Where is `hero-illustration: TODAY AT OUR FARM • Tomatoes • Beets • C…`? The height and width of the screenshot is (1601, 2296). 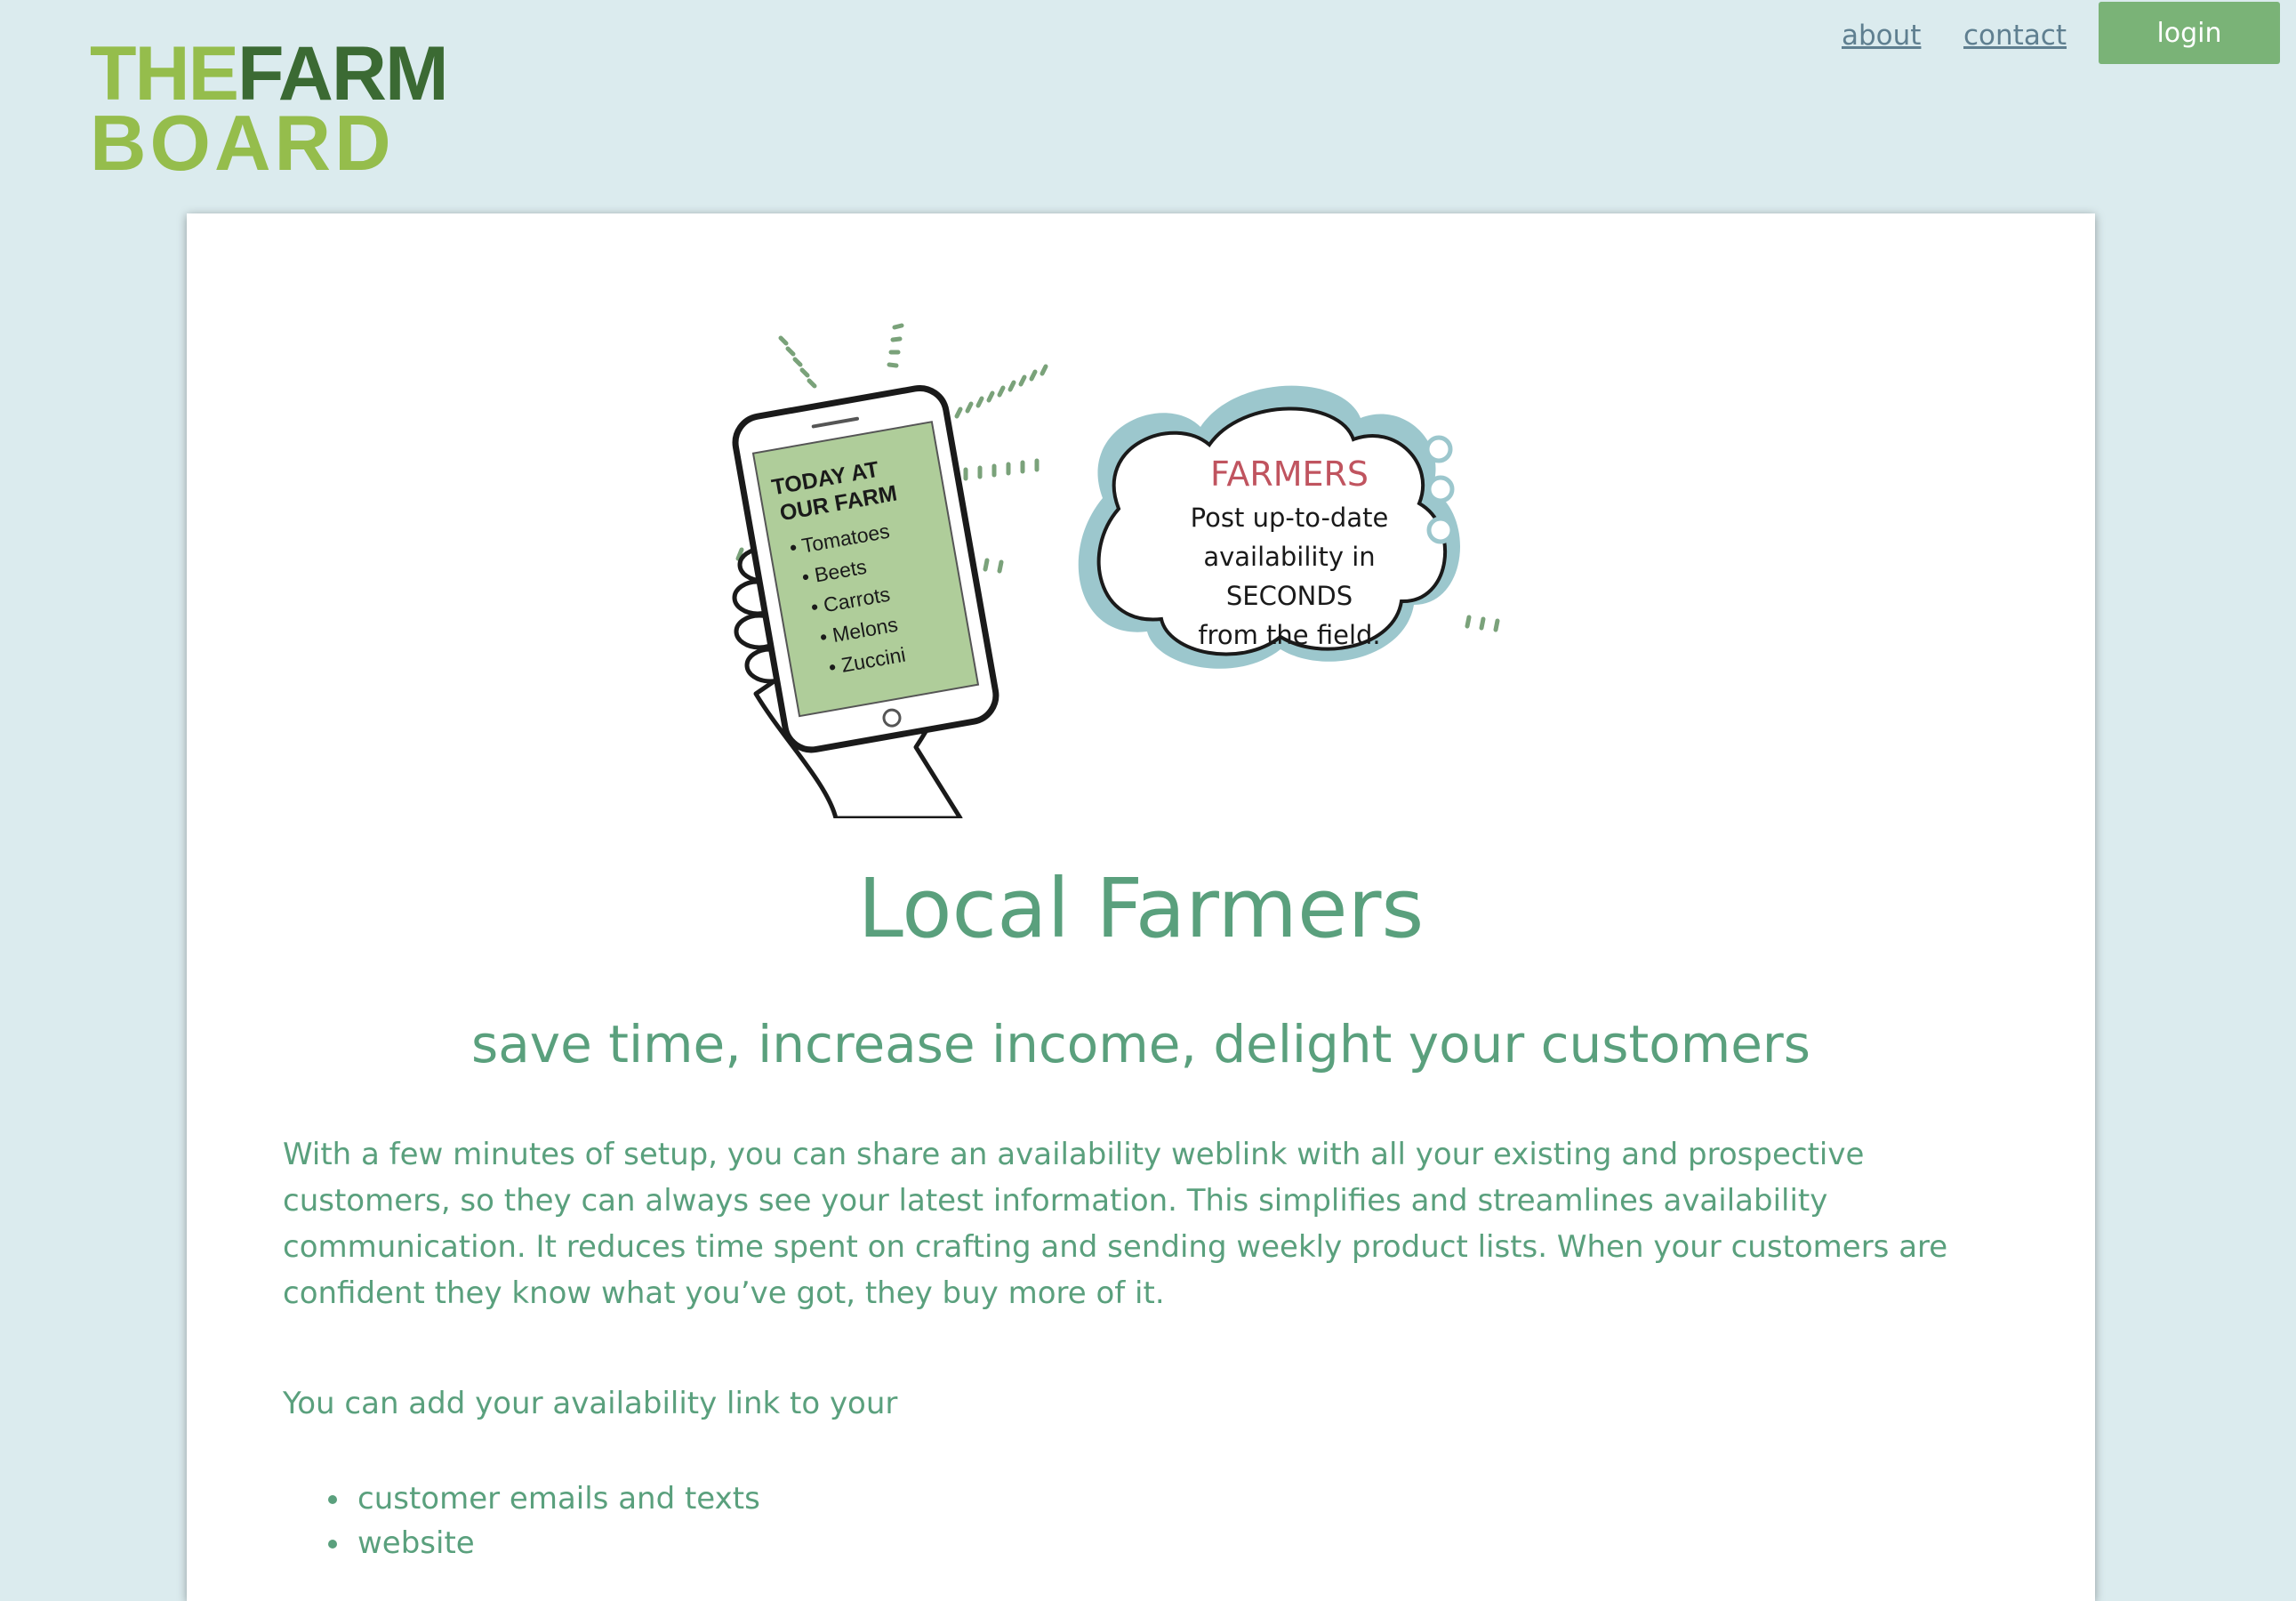 hero-illustration: TODAY AT OUR FARM • Tomatoes • Beets • C… is located at coordinates (1116, 570).